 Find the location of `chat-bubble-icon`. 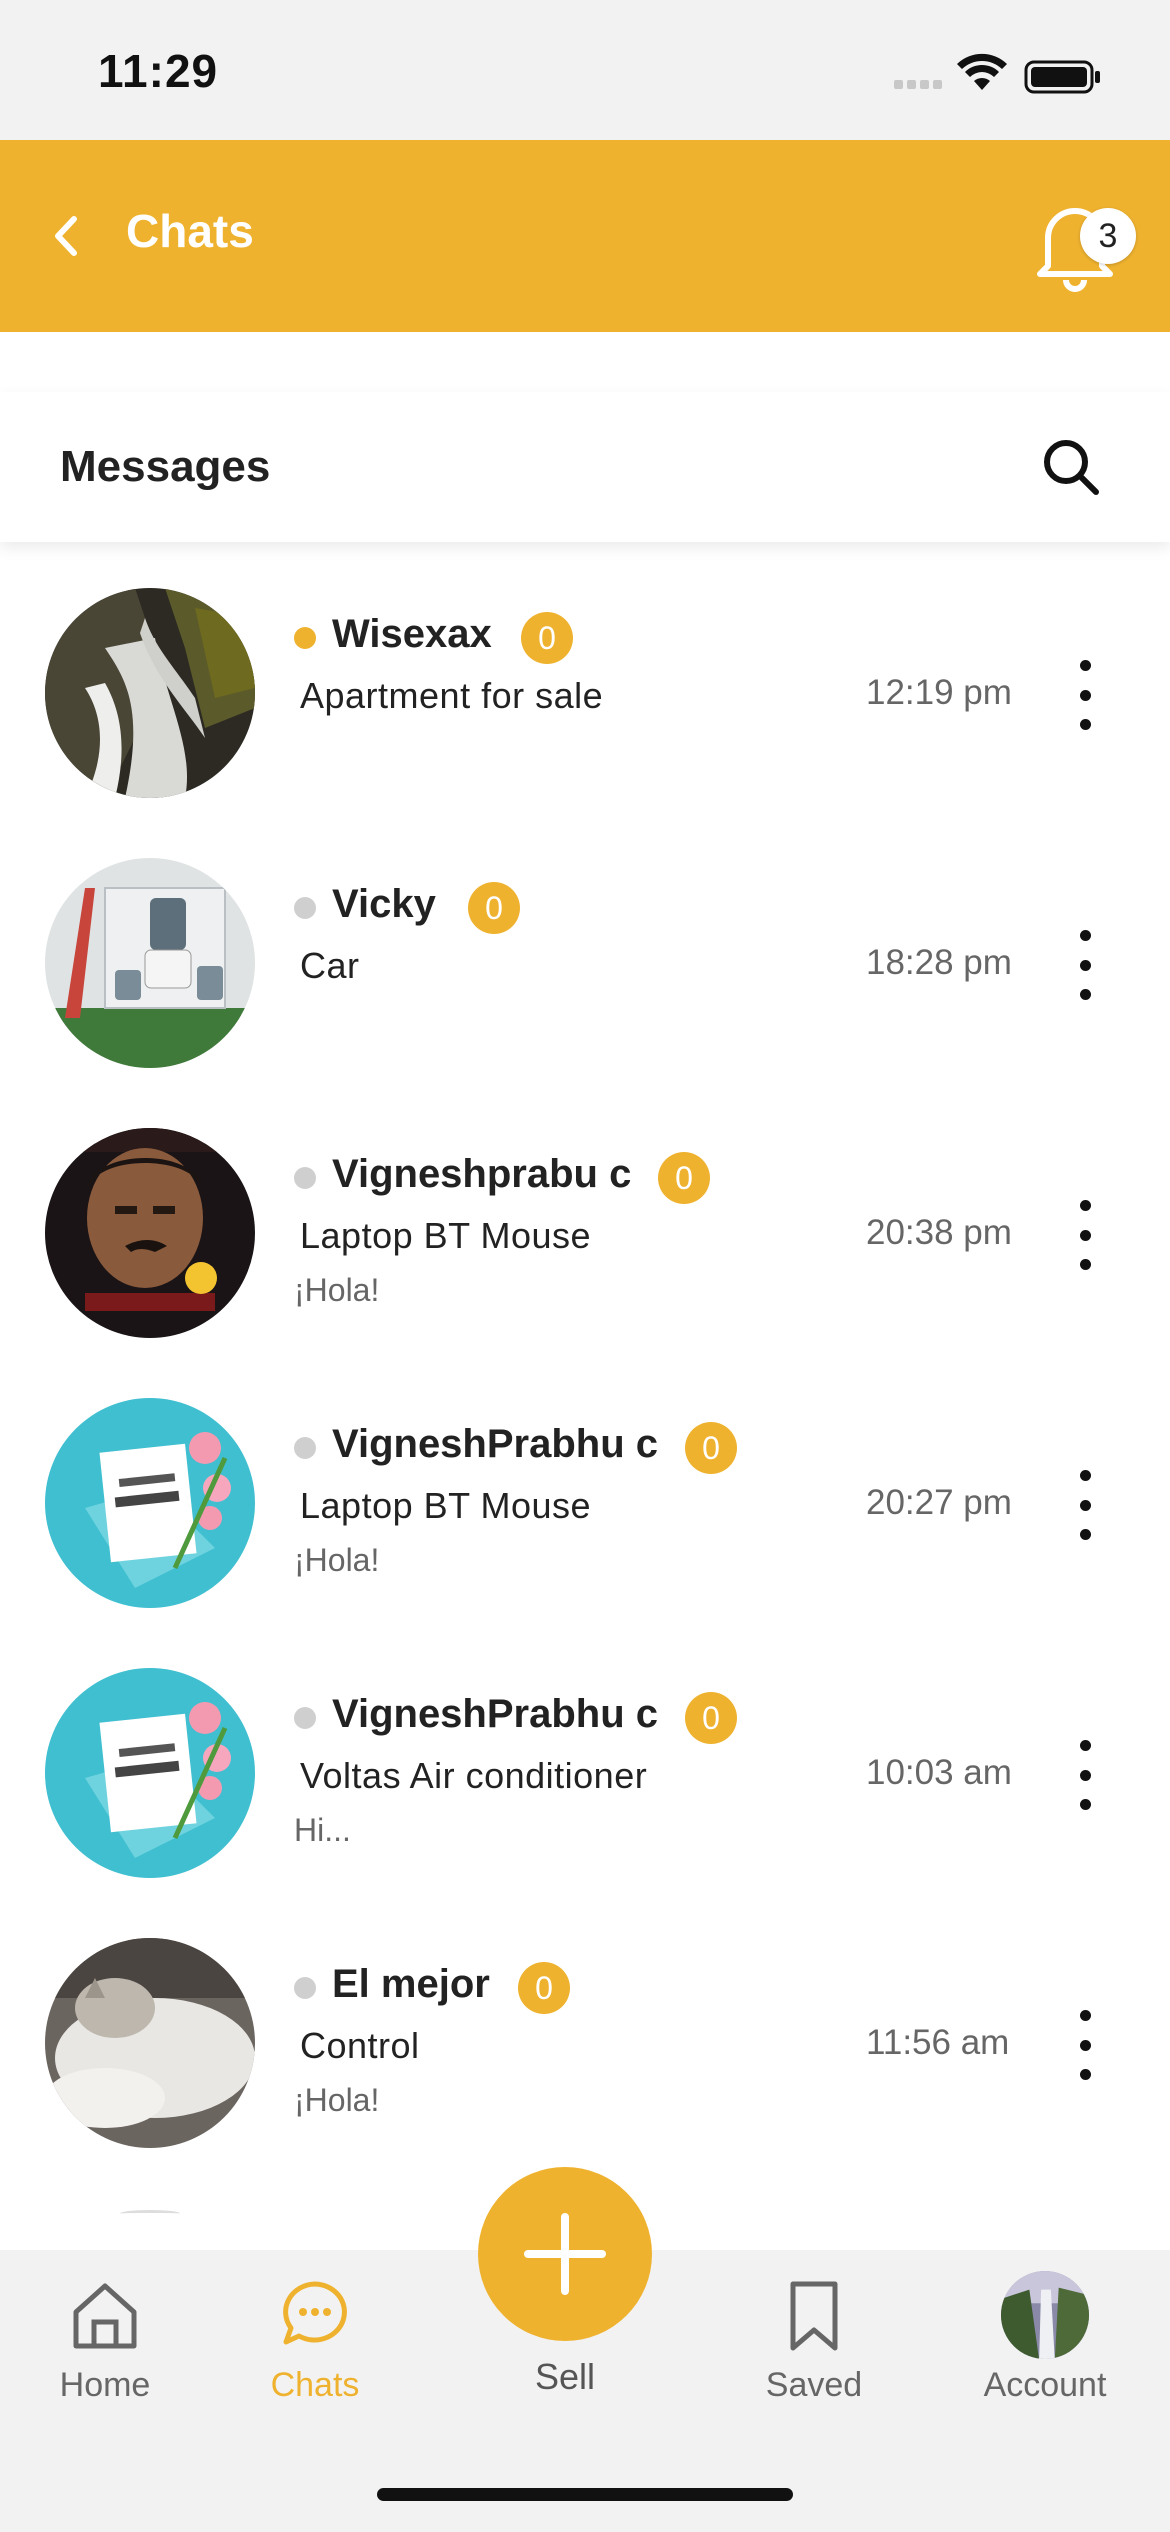

chat-bubble-icon is located at coordinates (315, 2315).